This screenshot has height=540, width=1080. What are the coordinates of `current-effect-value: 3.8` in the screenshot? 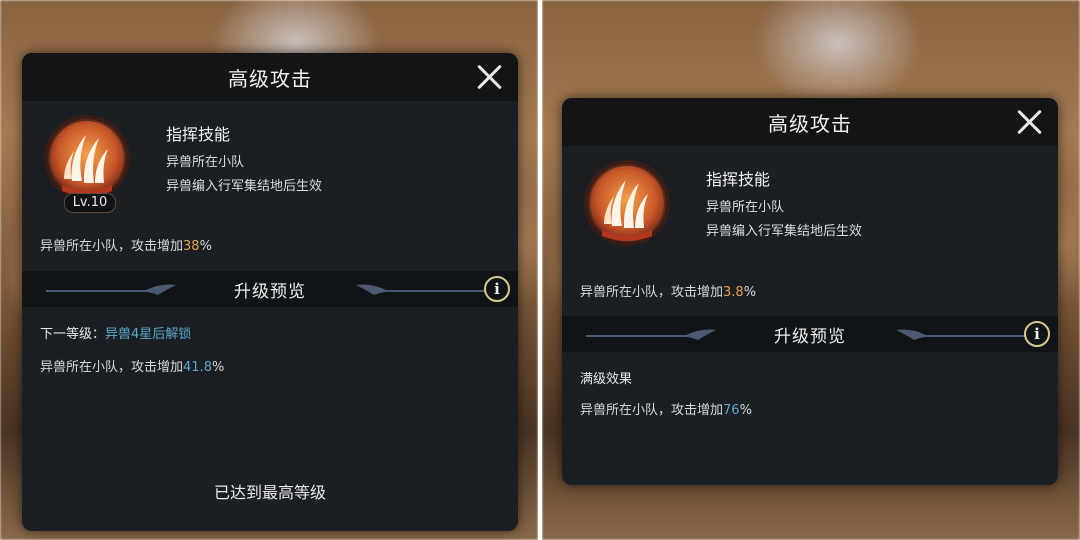 It's located at (733, 292).